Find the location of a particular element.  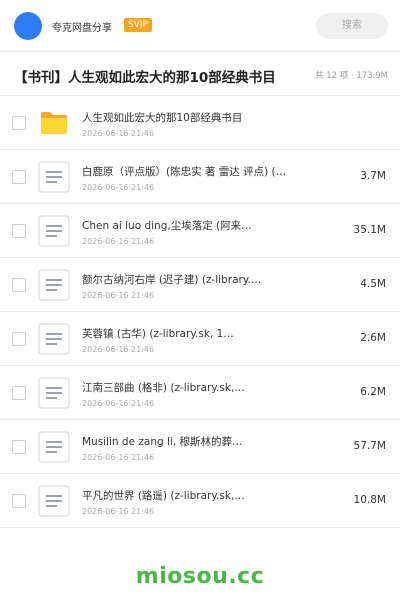

file-name: 人生观如此宏大的那10部经典书目 is located at coordinates (192, 117).